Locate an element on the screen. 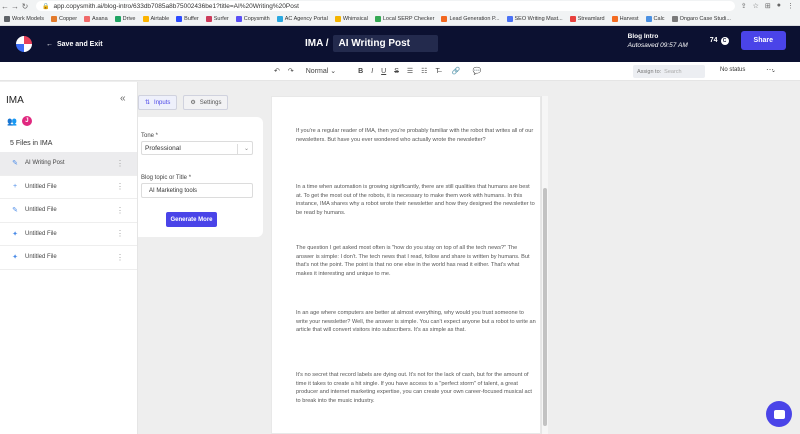 The height and width of the screenshot is (434, 800). text-style-select: Normal ⌄ is located at coordinates (321, 71).